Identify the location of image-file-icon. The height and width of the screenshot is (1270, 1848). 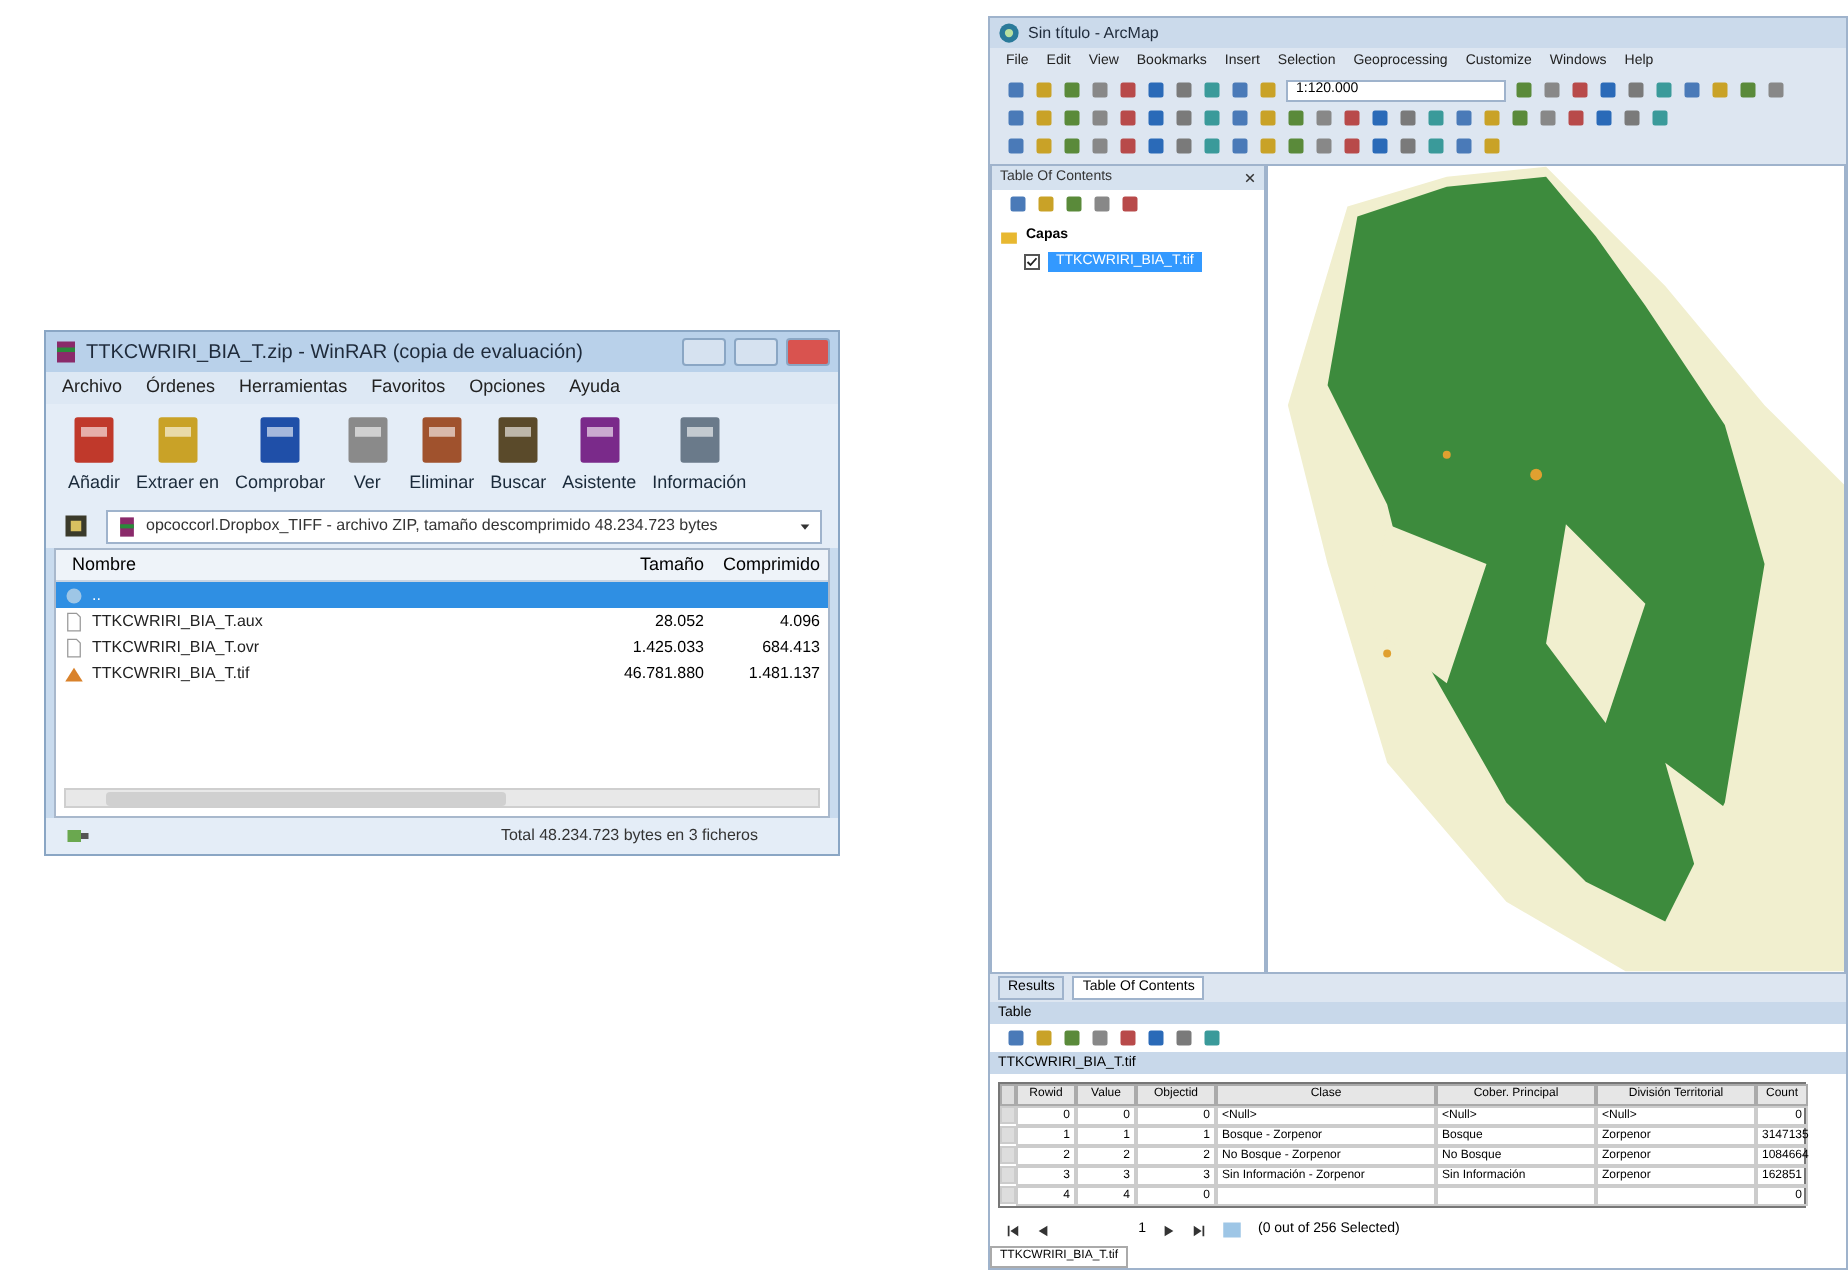
(74, 673).